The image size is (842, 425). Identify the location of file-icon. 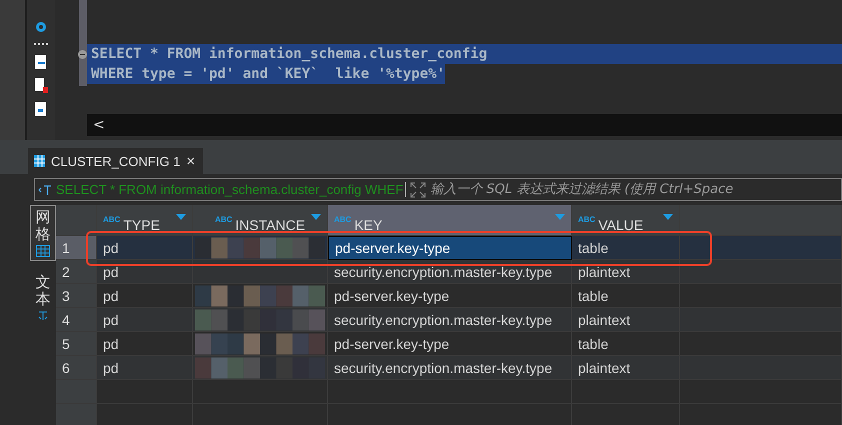
(41, 62).